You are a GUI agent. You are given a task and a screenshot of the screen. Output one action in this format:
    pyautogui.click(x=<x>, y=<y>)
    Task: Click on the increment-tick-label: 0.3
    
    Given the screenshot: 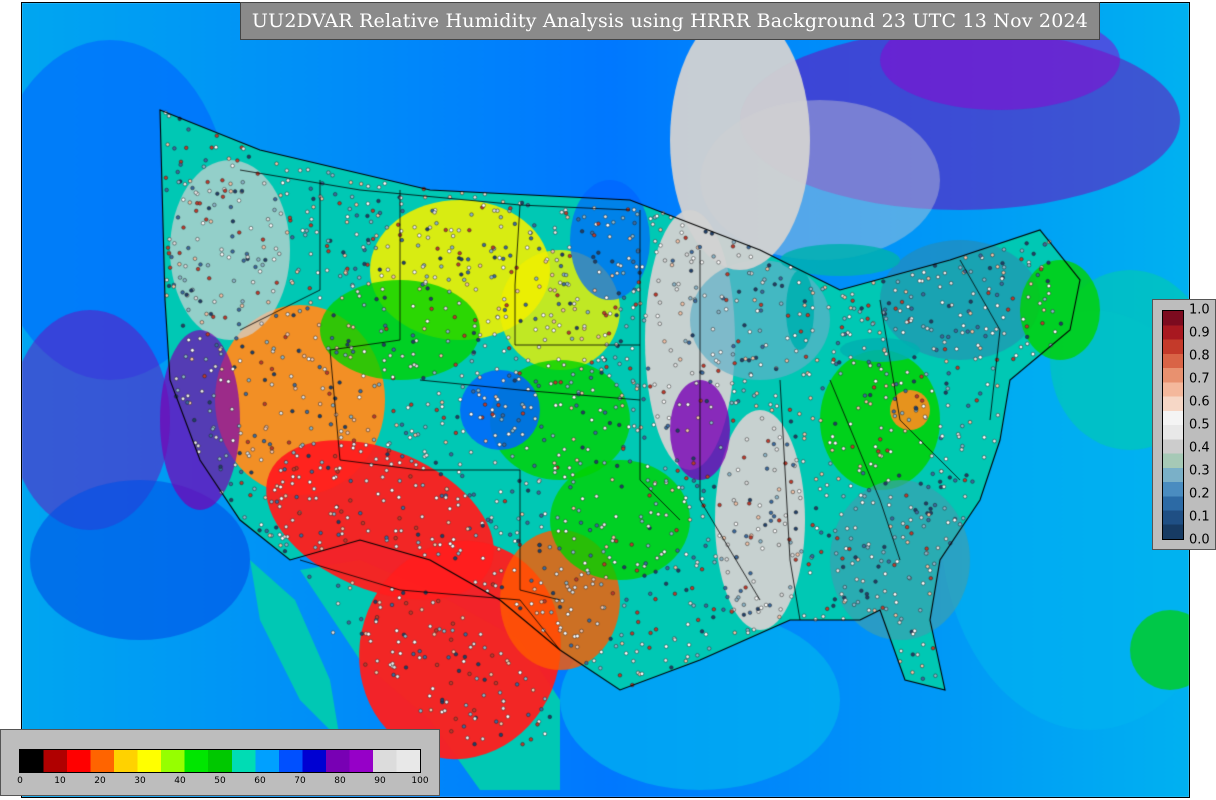 What is the action you would take?
    pyautogui.click(x=1199, y=471)
    